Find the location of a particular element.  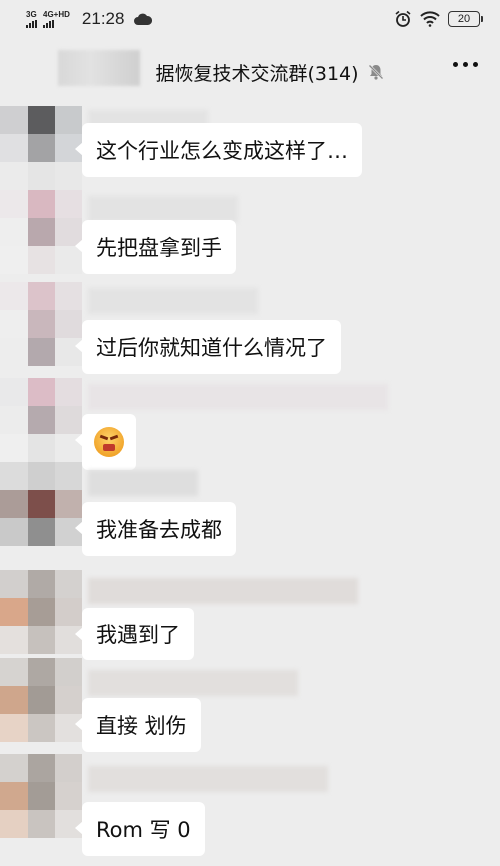

message-row: 先把盘拿到手 is located at coordinates (250, 236).